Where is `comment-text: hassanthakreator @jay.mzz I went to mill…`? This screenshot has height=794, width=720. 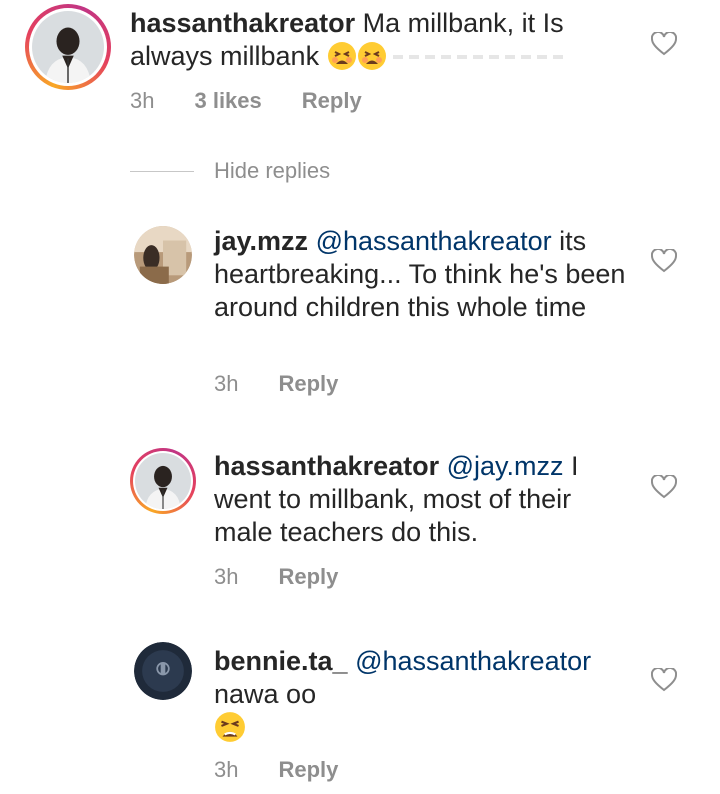 comment-text: hassanthakreator @jay.mzz I went to mill… is located at coordinates (424, 499).